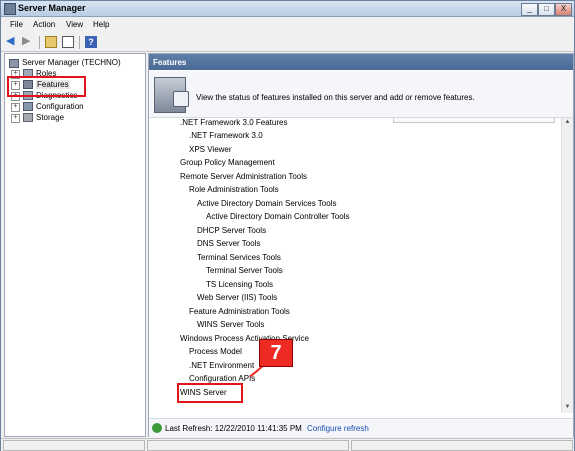 The image size is (575, 451). Describe the element at coordinates (222, 365) in the screenshot. I see `list-item: .NET Environment` at that location.